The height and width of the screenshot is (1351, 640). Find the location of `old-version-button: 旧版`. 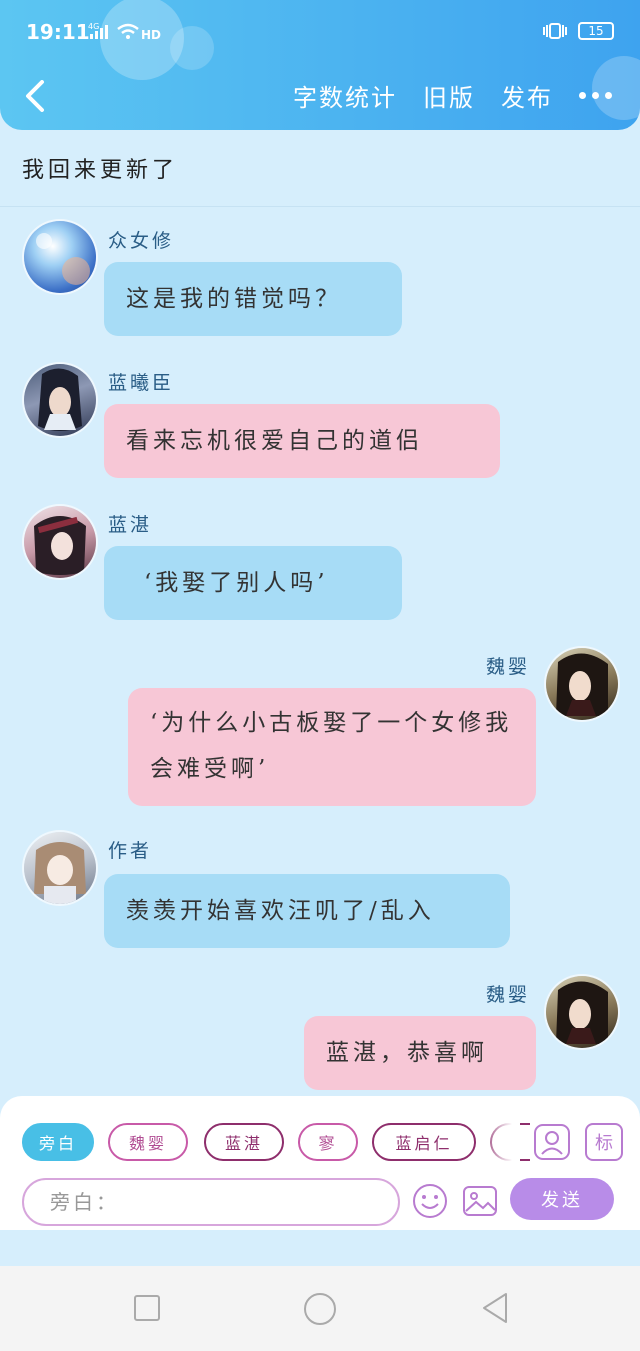

old-version-button: 旧版 is located at coordinates (449, 95).